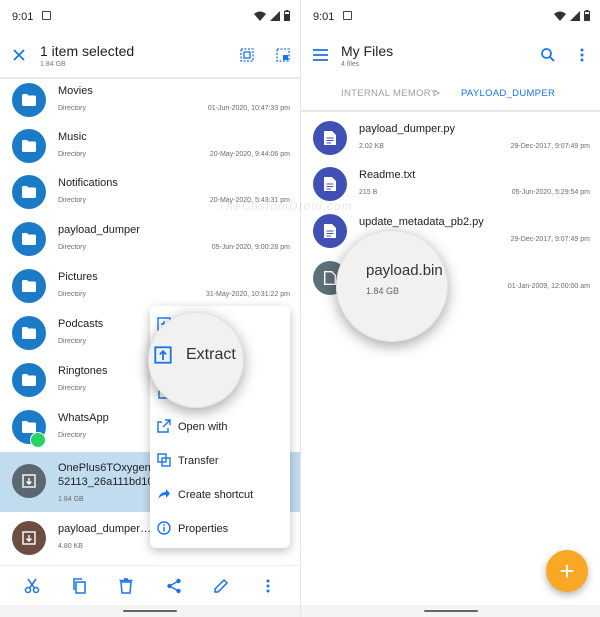 The width and height of the screenshot is (600, 617). What do you see at coordinates (247, 294) in the screenshot?
I see `item-date: 31-May-2020, 10:31:22 pm` at bounding box center [247, 294].